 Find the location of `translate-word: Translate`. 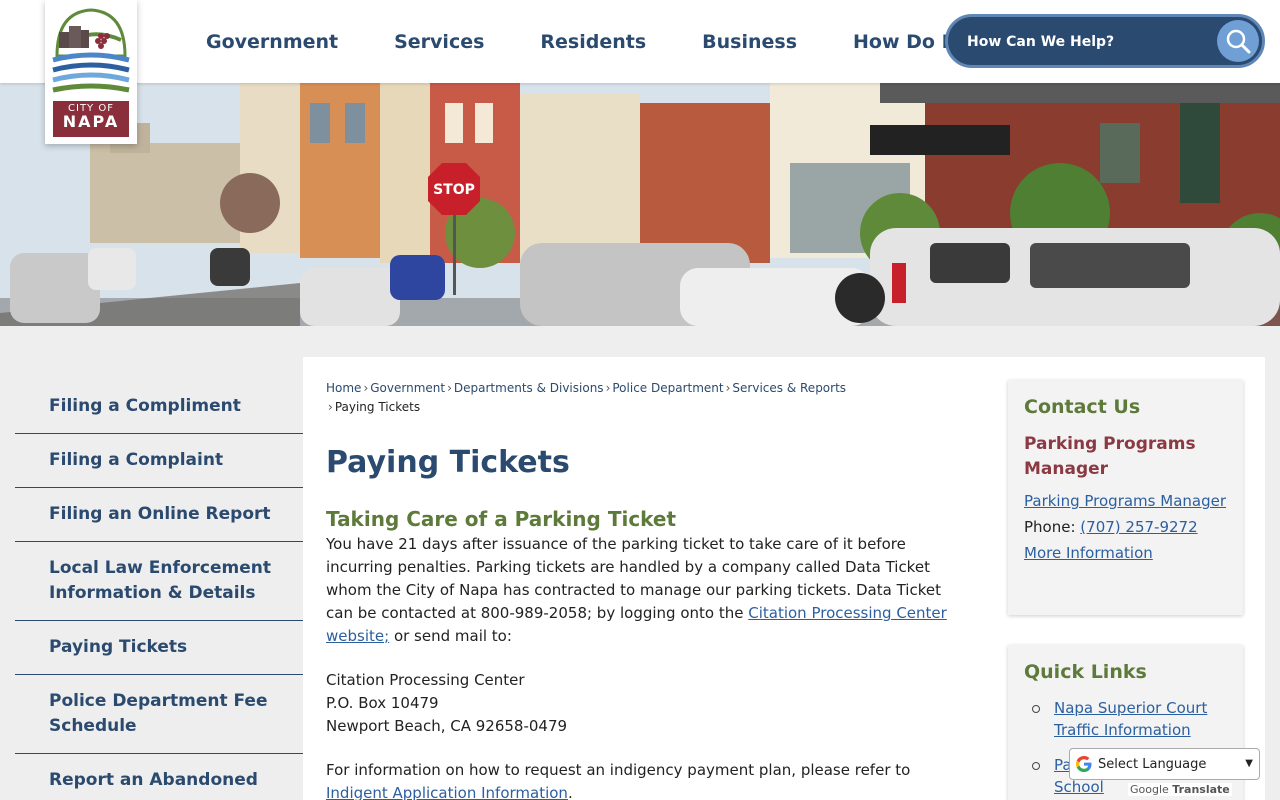

translate-word: Translate is located at coordinates (1201, 789).